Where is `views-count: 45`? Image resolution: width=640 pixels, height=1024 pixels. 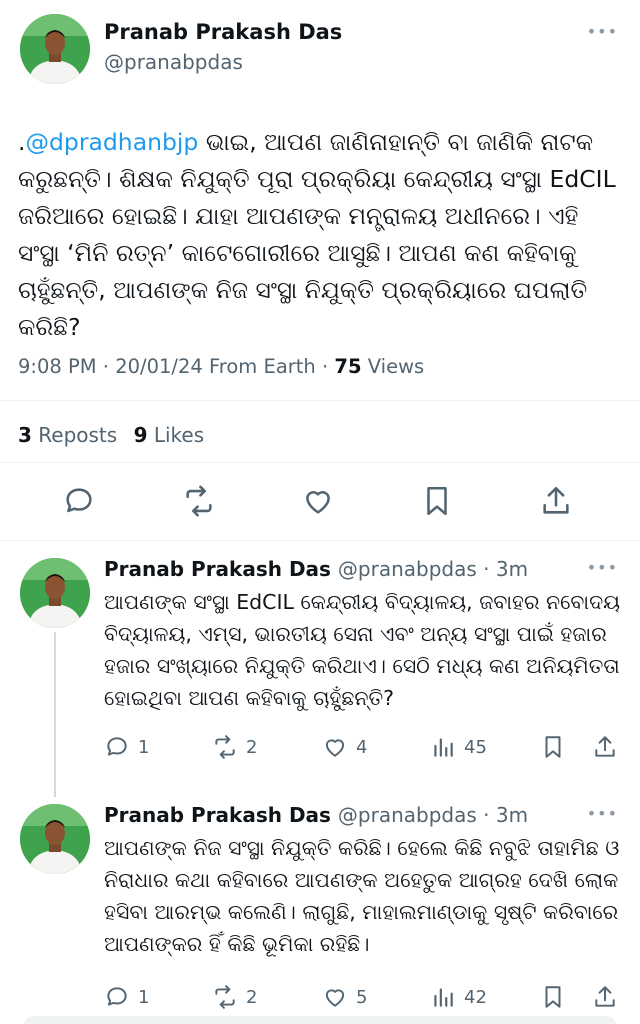
views-count: 45 is located at coordinates (475, 747).